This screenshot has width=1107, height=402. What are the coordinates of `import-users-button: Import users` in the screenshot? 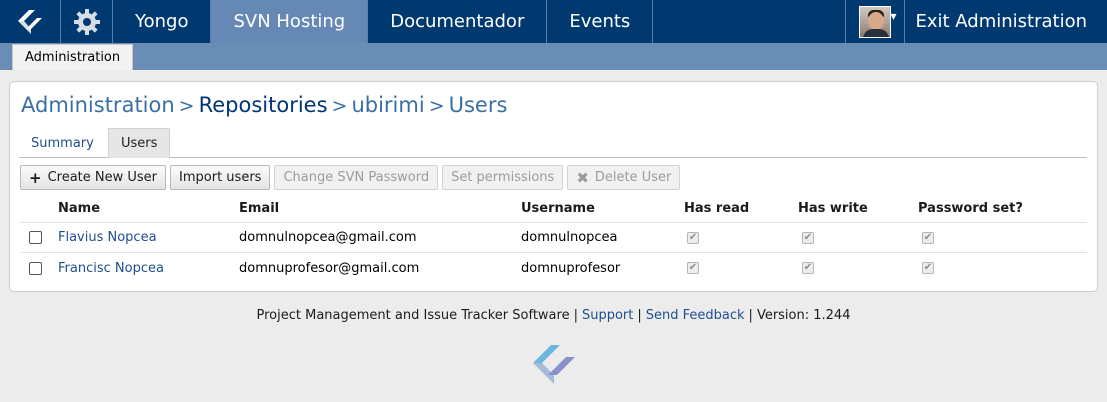 It's located at (220, 177).